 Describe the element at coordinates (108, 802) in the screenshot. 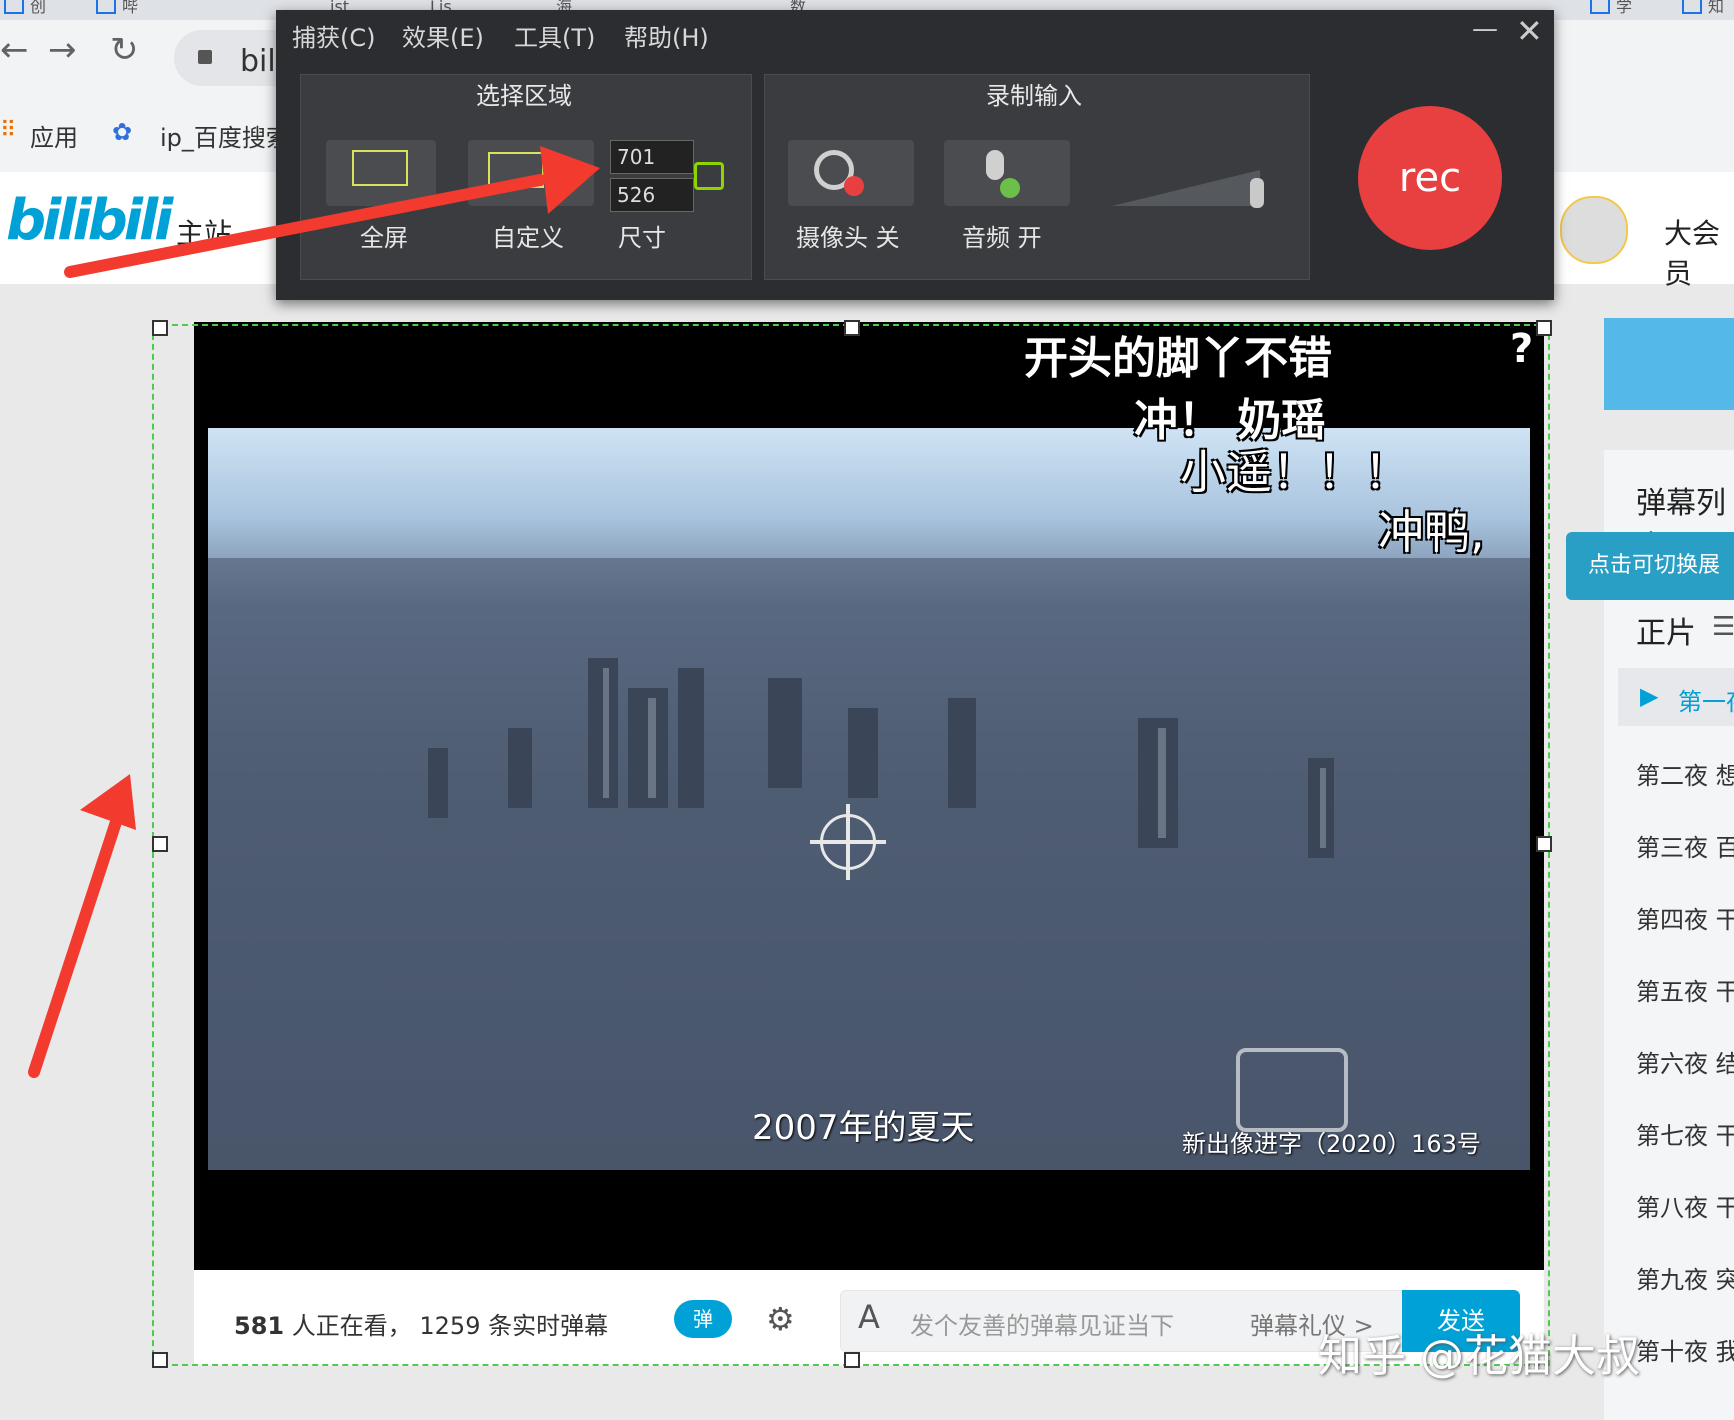

I see `arrowhead-icon` at that location.